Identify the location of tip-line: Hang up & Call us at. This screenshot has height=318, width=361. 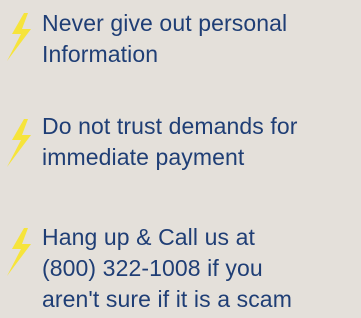
(148, 237).